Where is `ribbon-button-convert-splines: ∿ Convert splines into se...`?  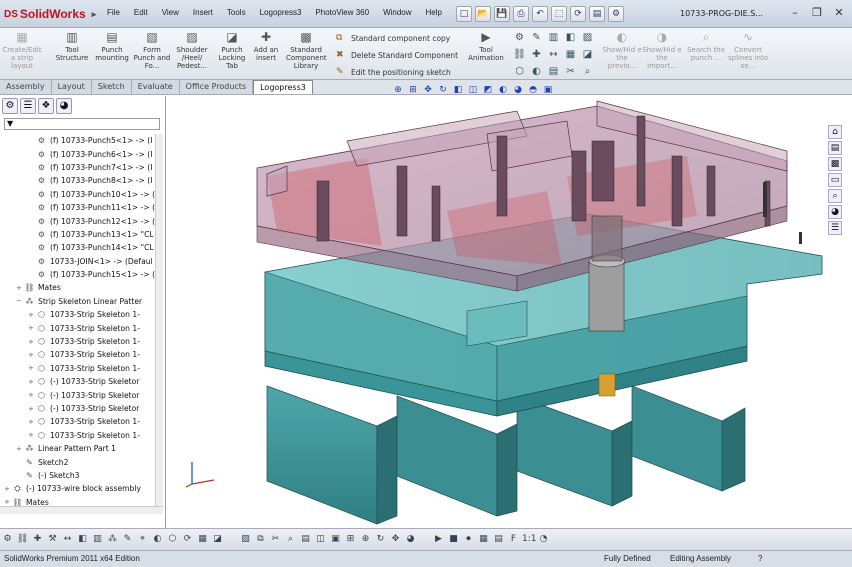 ribbon-button-convert-splines: ∿ Convert splines into se... is located at coordinates (748, 55).